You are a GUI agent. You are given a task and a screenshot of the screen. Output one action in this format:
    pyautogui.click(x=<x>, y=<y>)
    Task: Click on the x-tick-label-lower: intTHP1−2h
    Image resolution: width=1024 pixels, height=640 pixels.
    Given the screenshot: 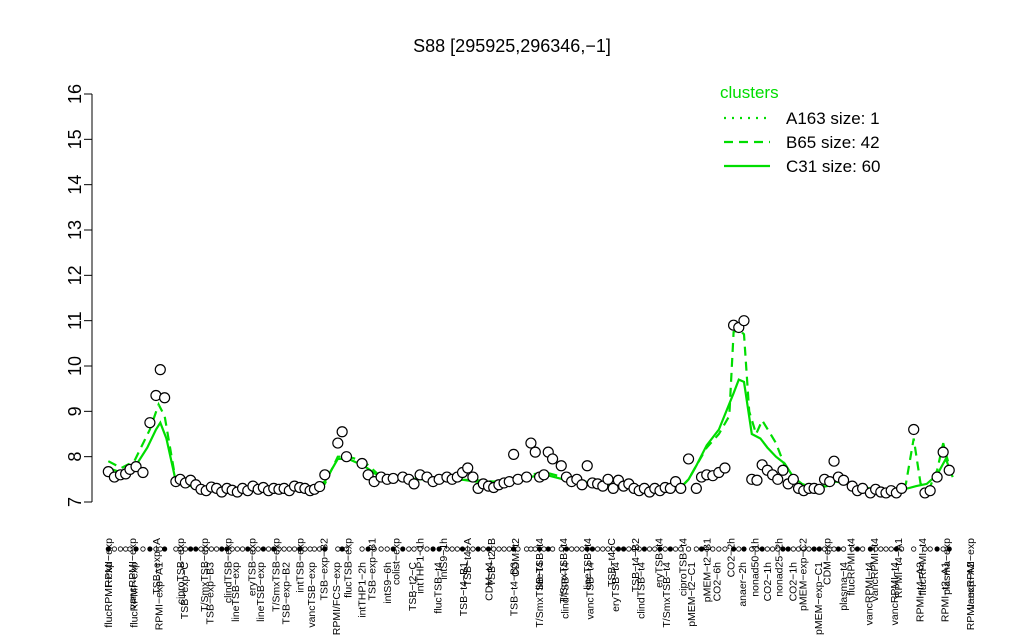 What is the action you would take?
    pyautogui.click(x=363, y=590)
    